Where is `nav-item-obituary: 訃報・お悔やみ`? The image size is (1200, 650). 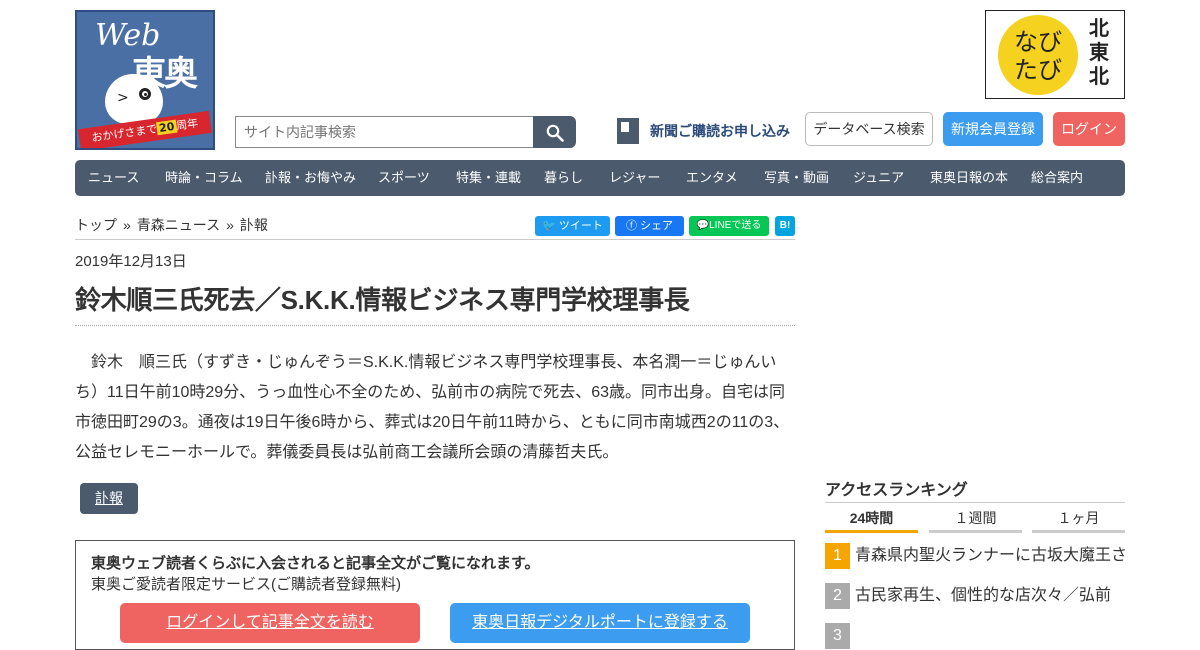
nav-item-obituary: 訃報・お悔やみ is located at coordinates (310, 178).